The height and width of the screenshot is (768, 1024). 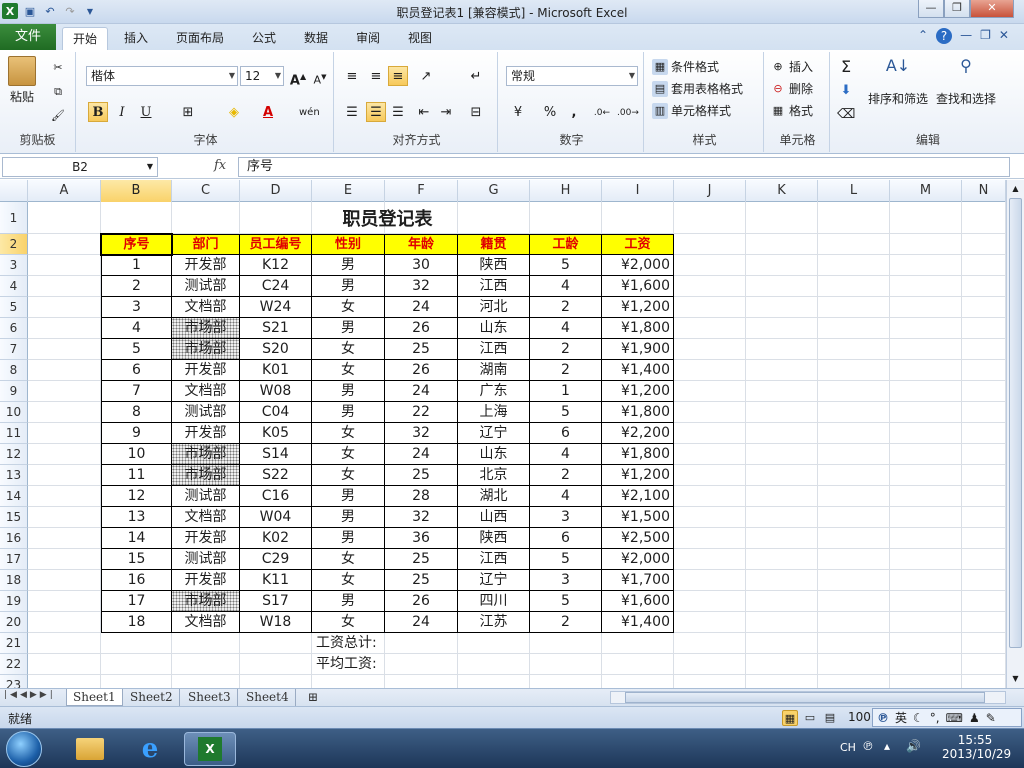 I want to click on column-header-l: L, so click(x=854, y=191).